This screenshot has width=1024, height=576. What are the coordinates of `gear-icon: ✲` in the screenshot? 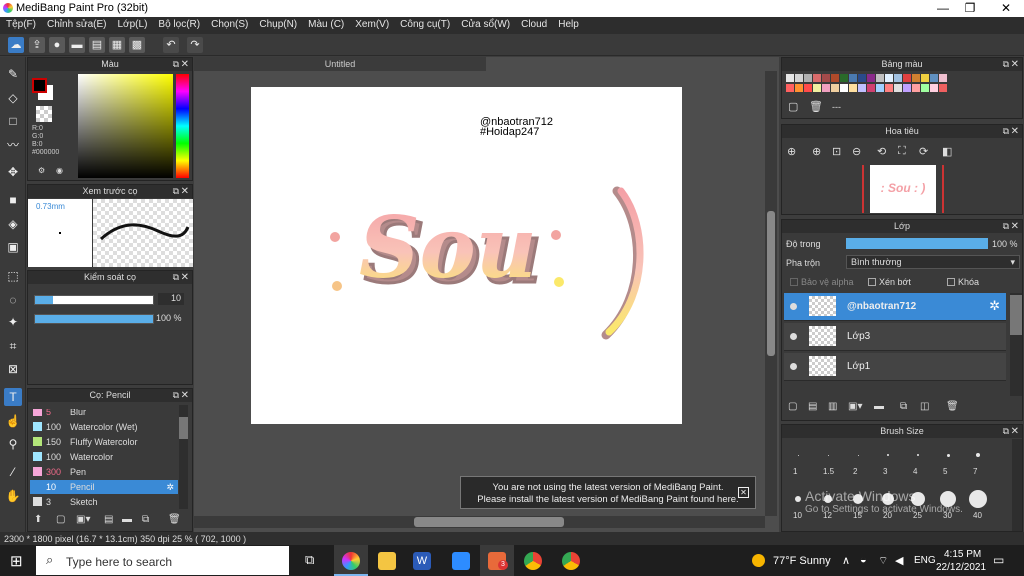 It's located at (994, 306).